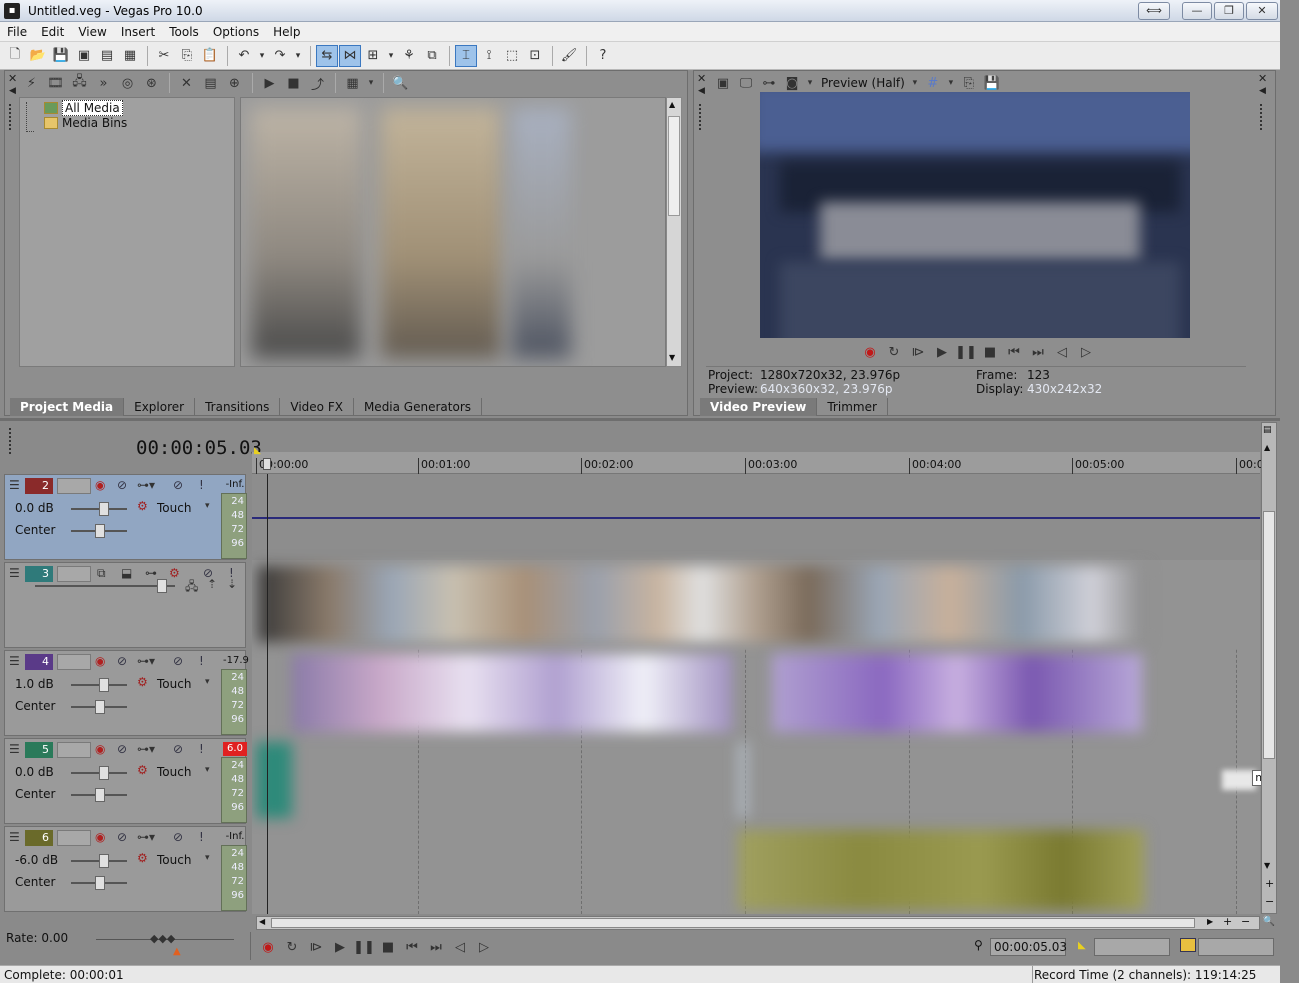  I want to click on properties-icon: ▦, so click(130, 56).